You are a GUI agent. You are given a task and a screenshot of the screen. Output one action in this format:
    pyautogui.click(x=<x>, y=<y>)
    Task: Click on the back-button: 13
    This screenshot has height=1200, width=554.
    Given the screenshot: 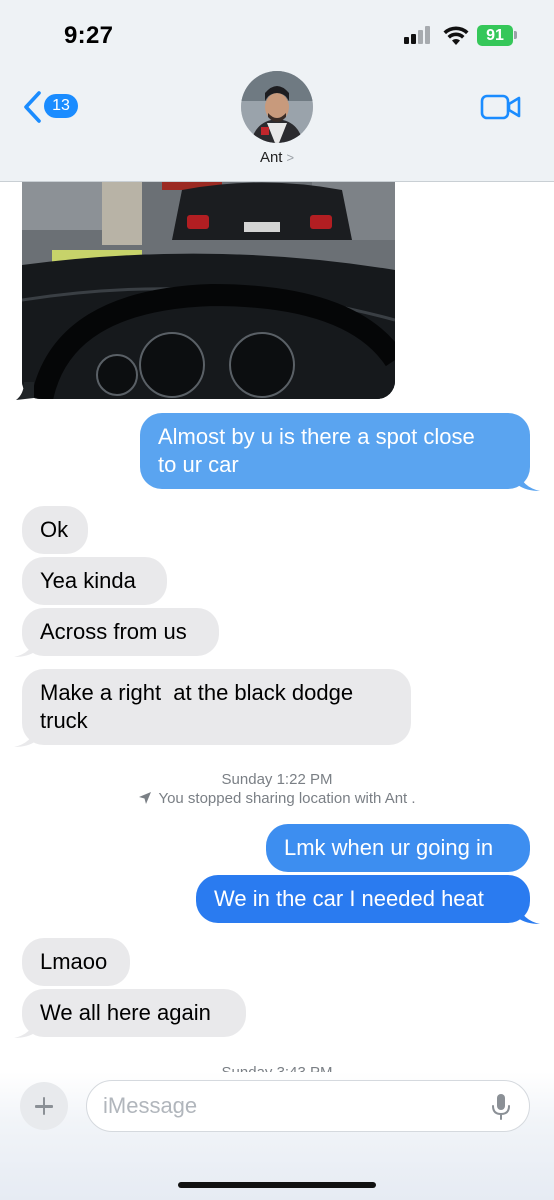 What is the action you would take?
    pyautogui.click(x=53, y=107)
    